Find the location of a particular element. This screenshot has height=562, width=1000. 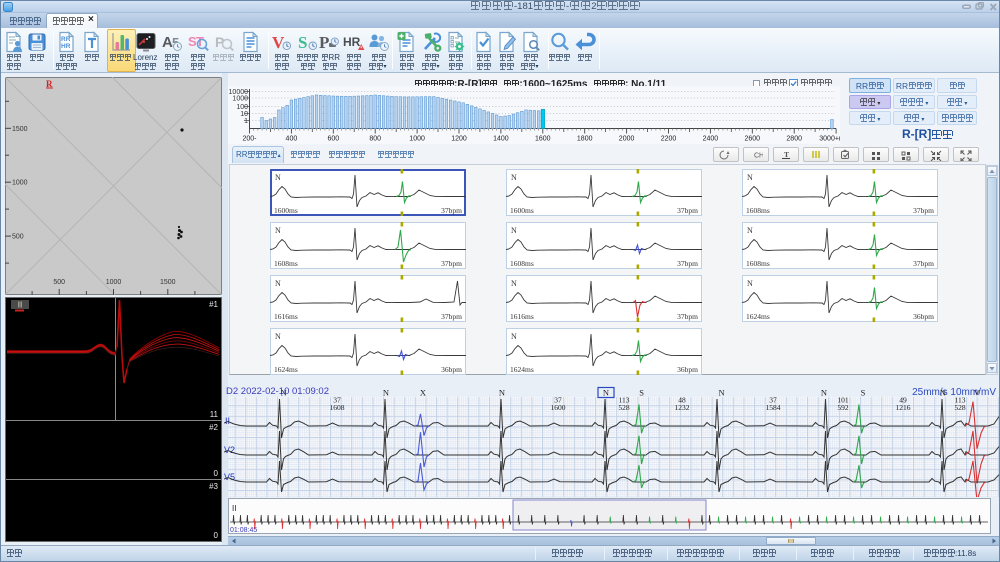

svg-text: V2 is located at coordinates (229, 450).